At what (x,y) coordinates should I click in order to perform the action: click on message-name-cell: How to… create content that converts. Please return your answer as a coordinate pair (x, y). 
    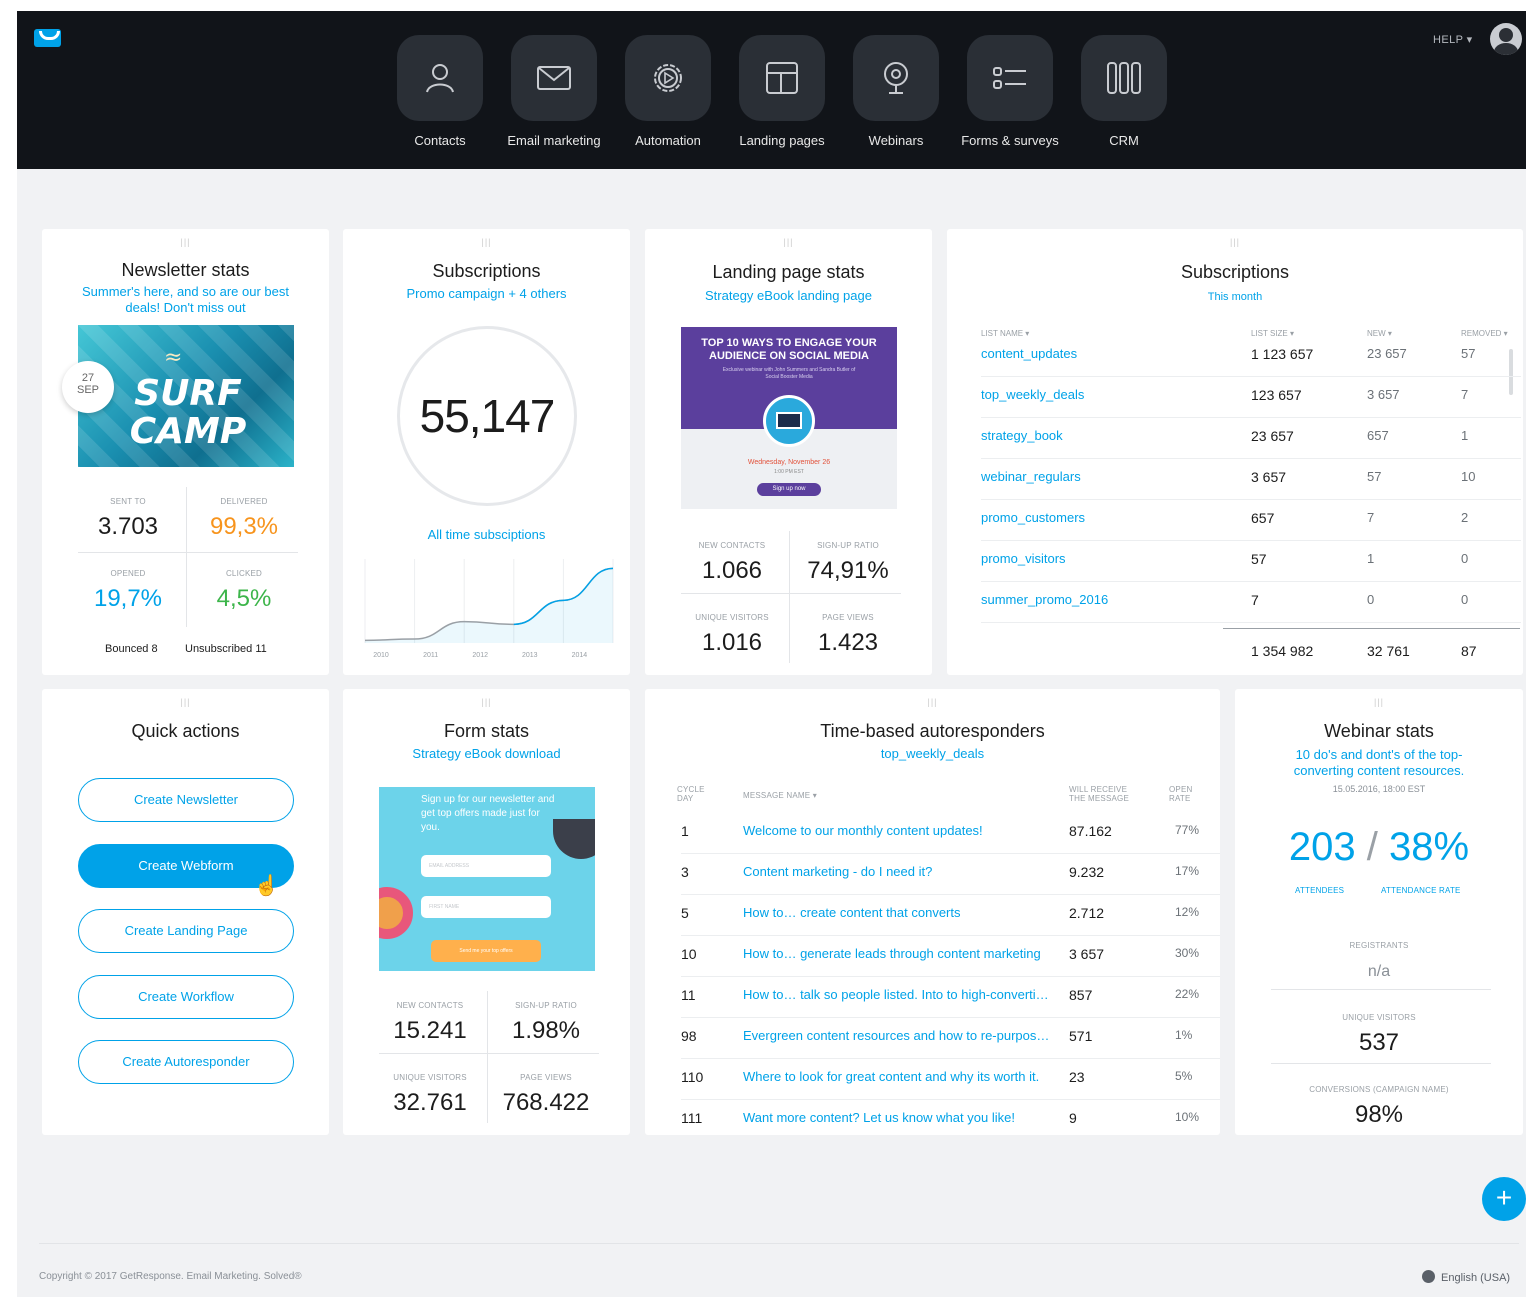
    Looking at the image, I should click on (904, 912).